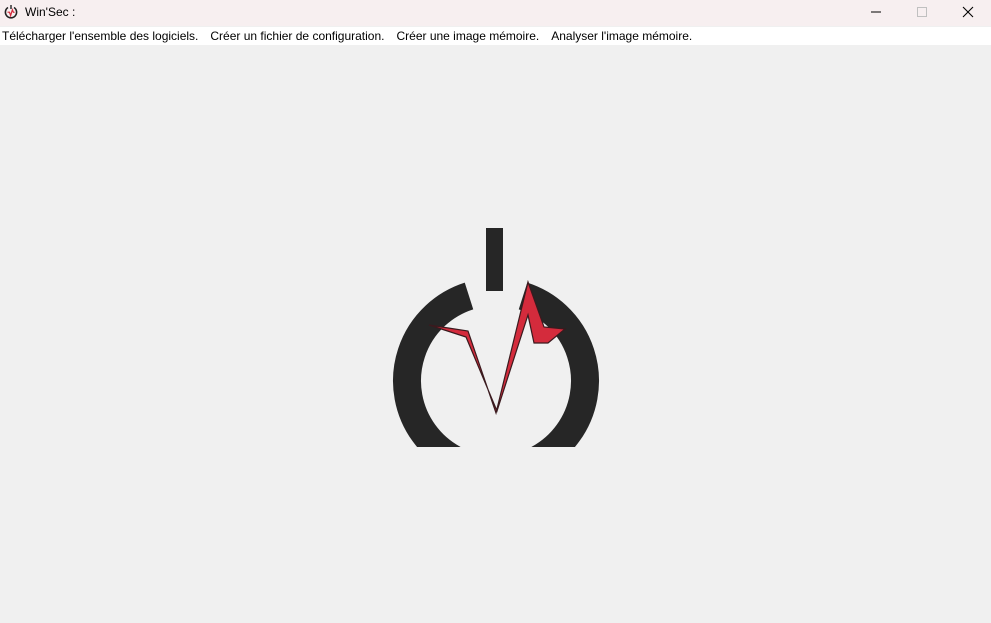 This screenshot has width=991, height=623. I want to click on app-icon, so click(11, 12).